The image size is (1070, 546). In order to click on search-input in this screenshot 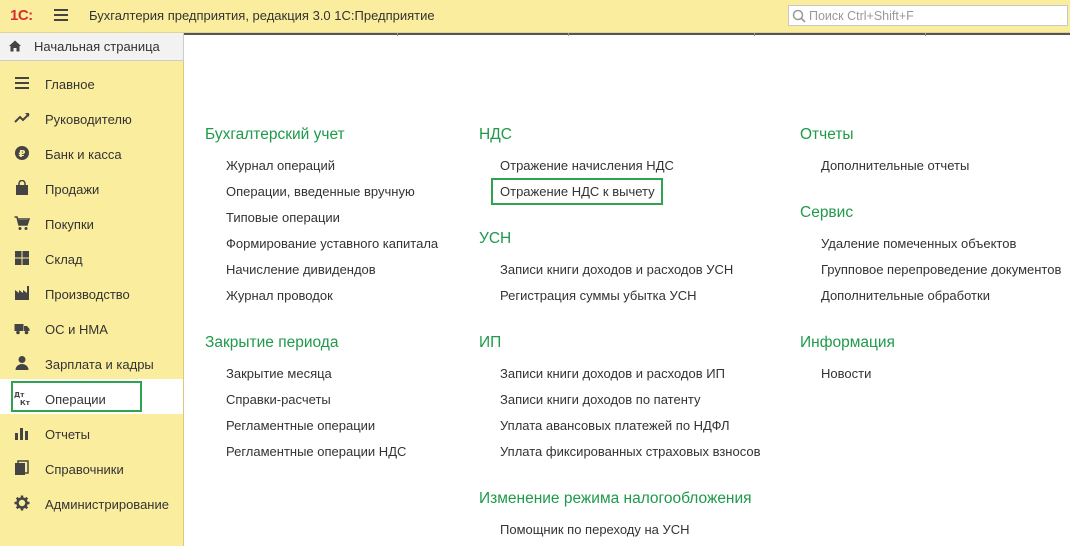, I will do `click(934, 15)`.